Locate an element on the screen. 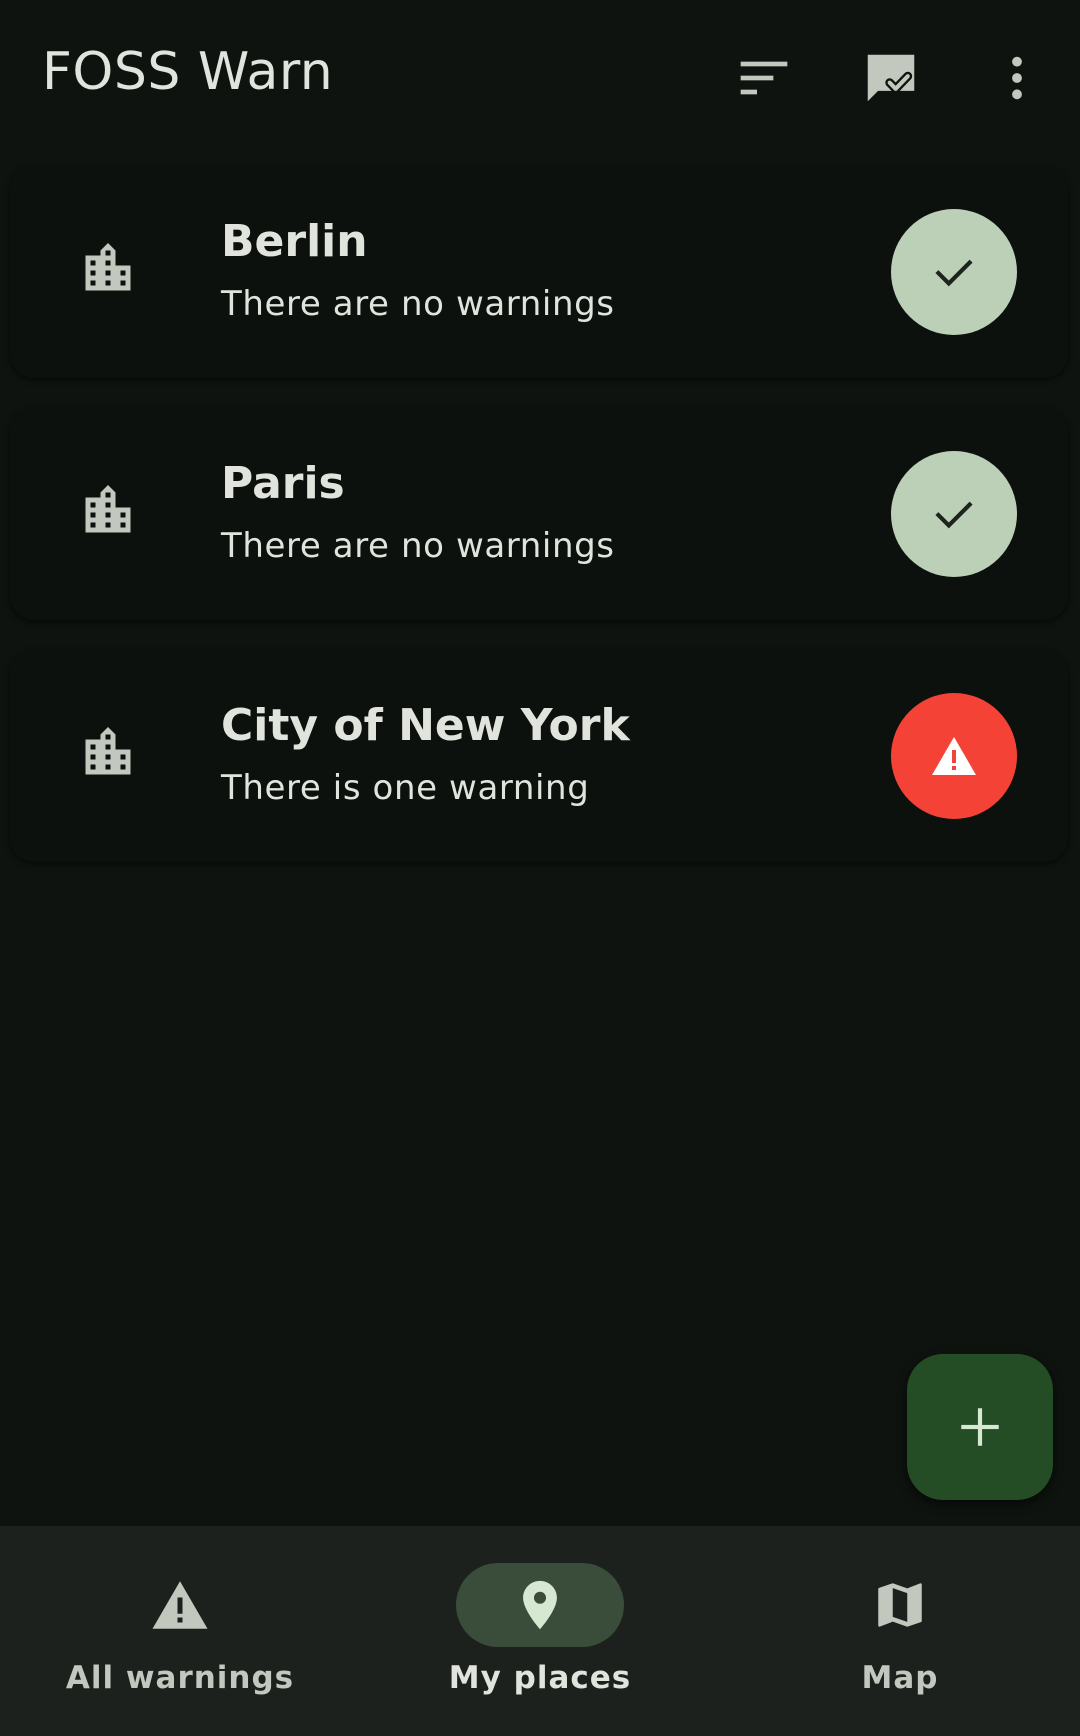 The image size is (1080, 1736). nav-item-map: Map is located at coordinates (900, 1631).